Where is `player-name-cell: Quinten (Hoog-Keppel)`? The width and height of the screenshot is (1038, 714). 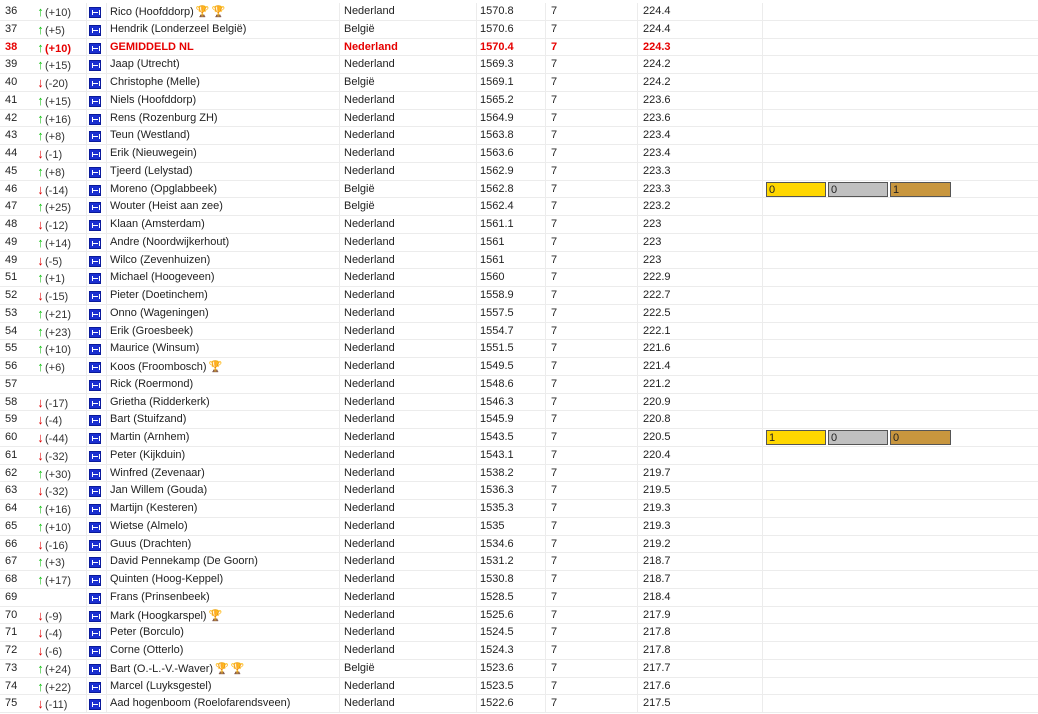 player-name-cell: Quinten (Hoog-Keppel) is located at coordinates (222, 579).